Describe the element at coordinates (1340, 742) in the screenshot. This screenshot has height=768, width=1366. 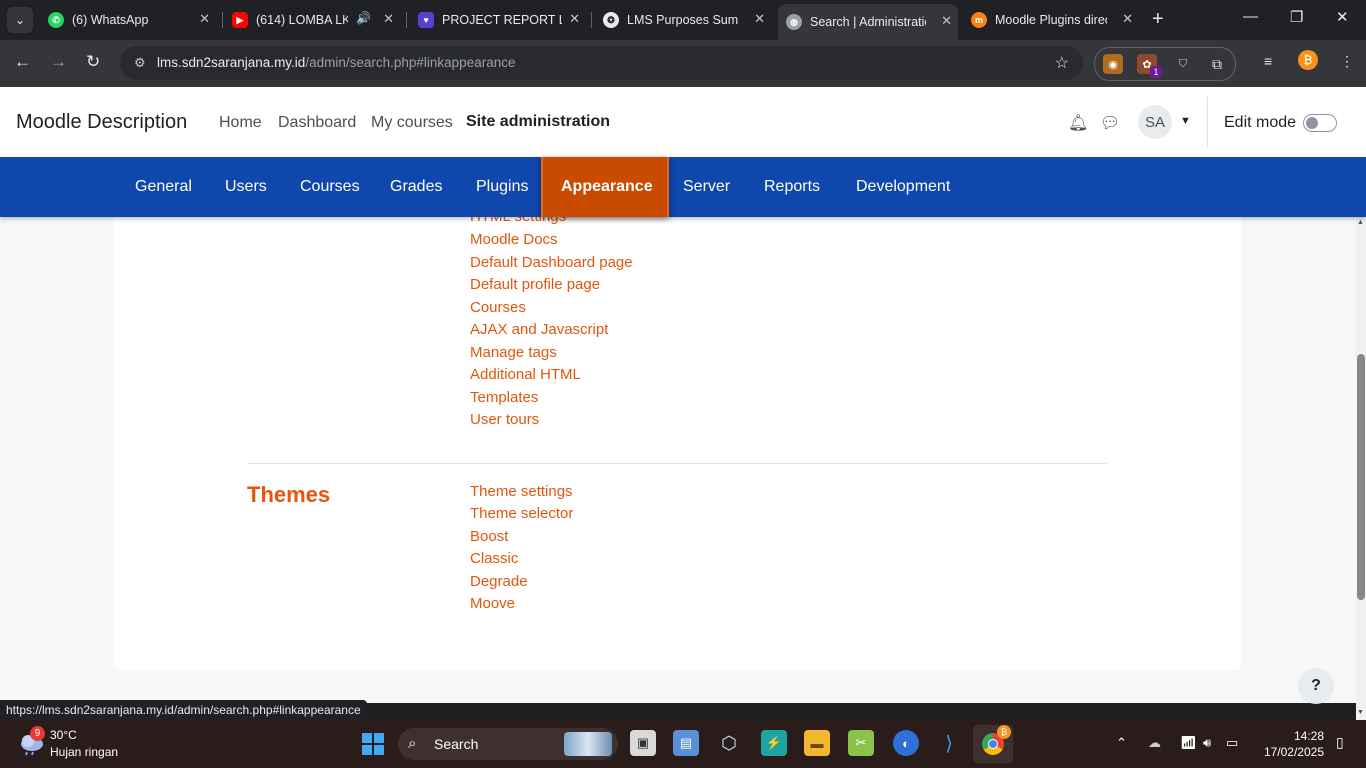
I see `notification-center-icon: ▯` at that location.